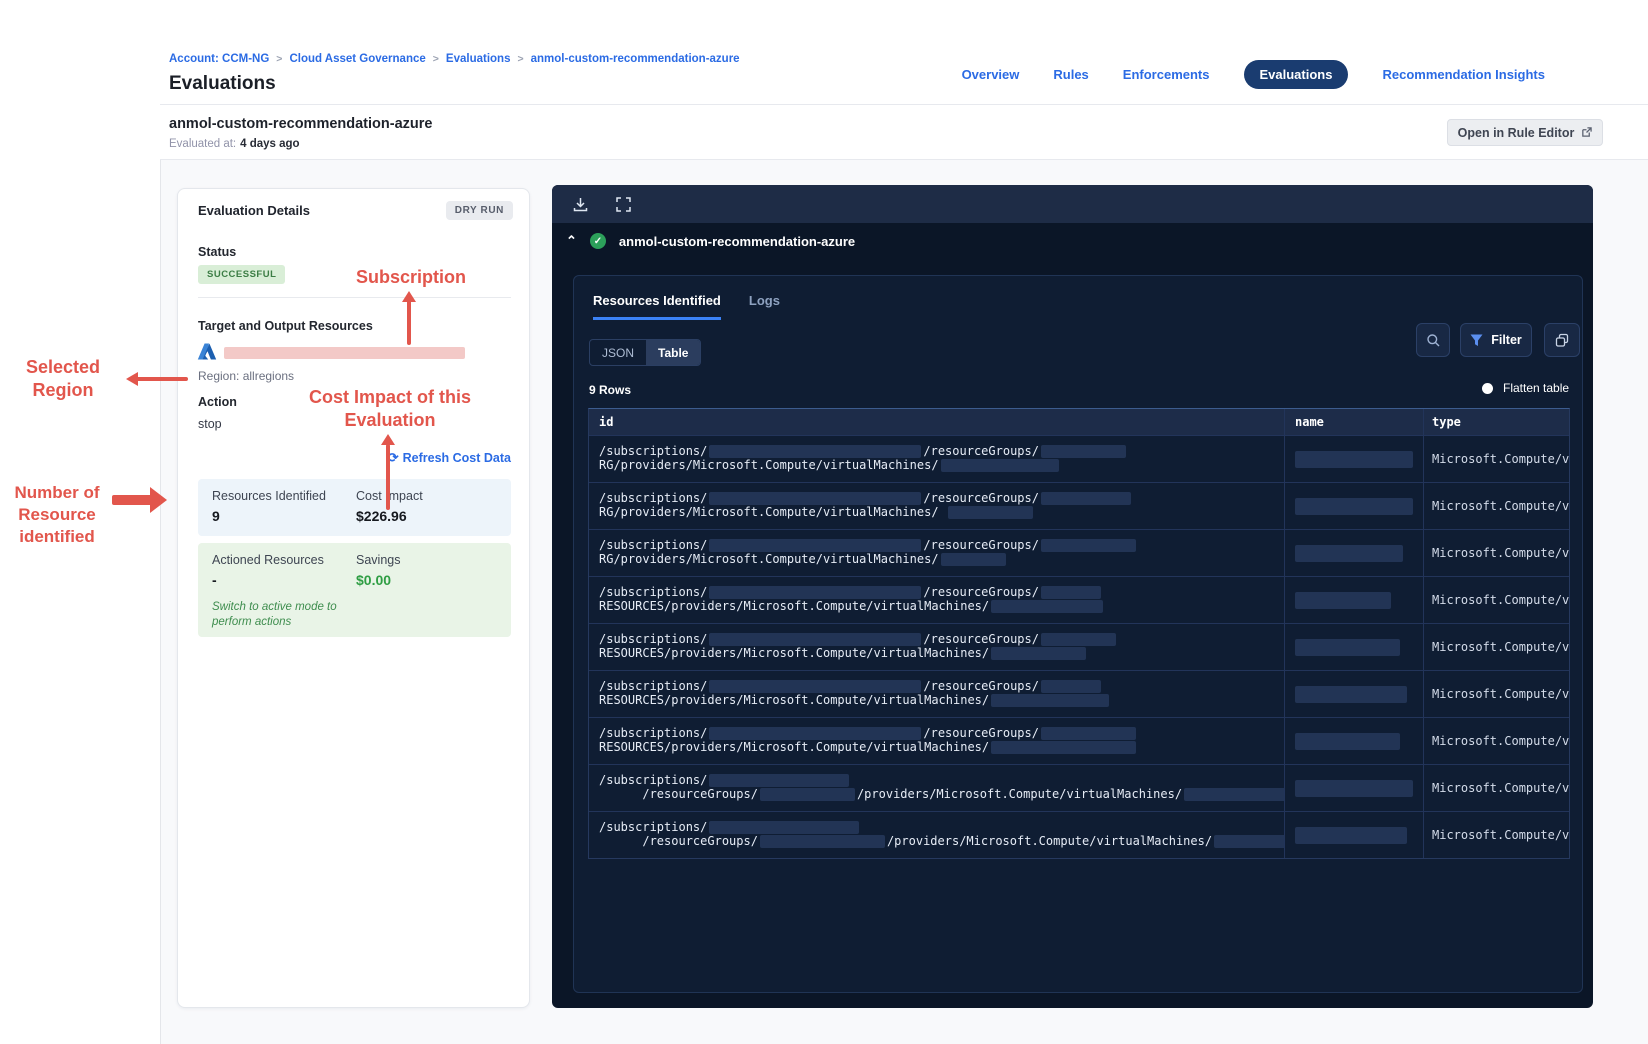  I want to click on nav-evaluations: Evaluations, so click(1296, 74).